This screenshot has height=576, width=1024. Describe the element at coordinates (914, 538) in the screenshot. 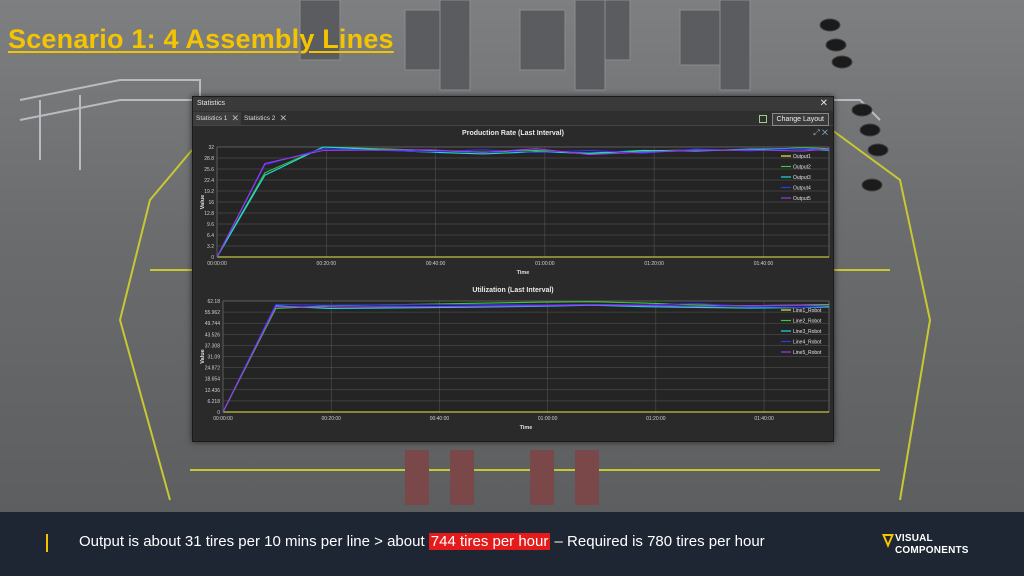

I see `logo-line-1: VISUAL` at that location.